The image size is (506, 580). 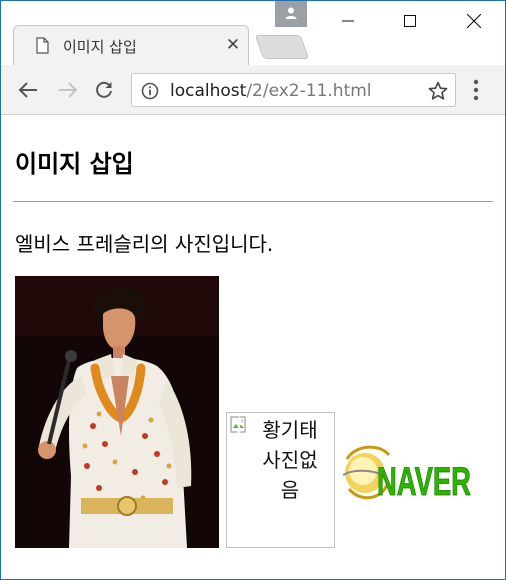 I want to click on reload-icon, so click(x=104, y=89).